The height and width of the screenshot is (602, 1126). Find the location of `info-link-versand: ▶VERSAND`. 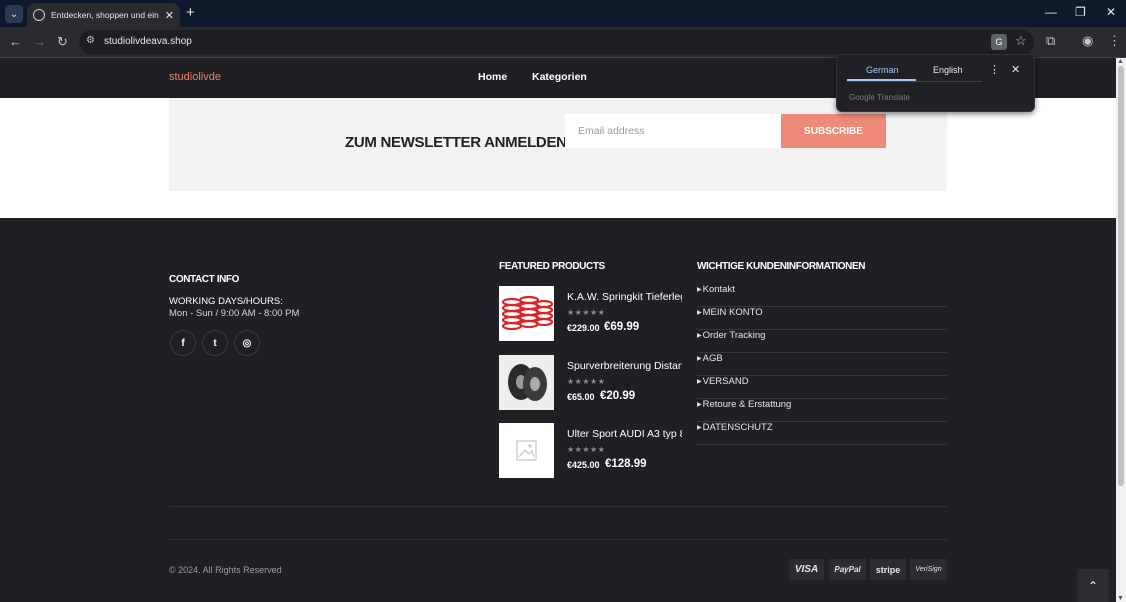

info-link-versand: ▶VERSAND is located at coordinates (822, 387).